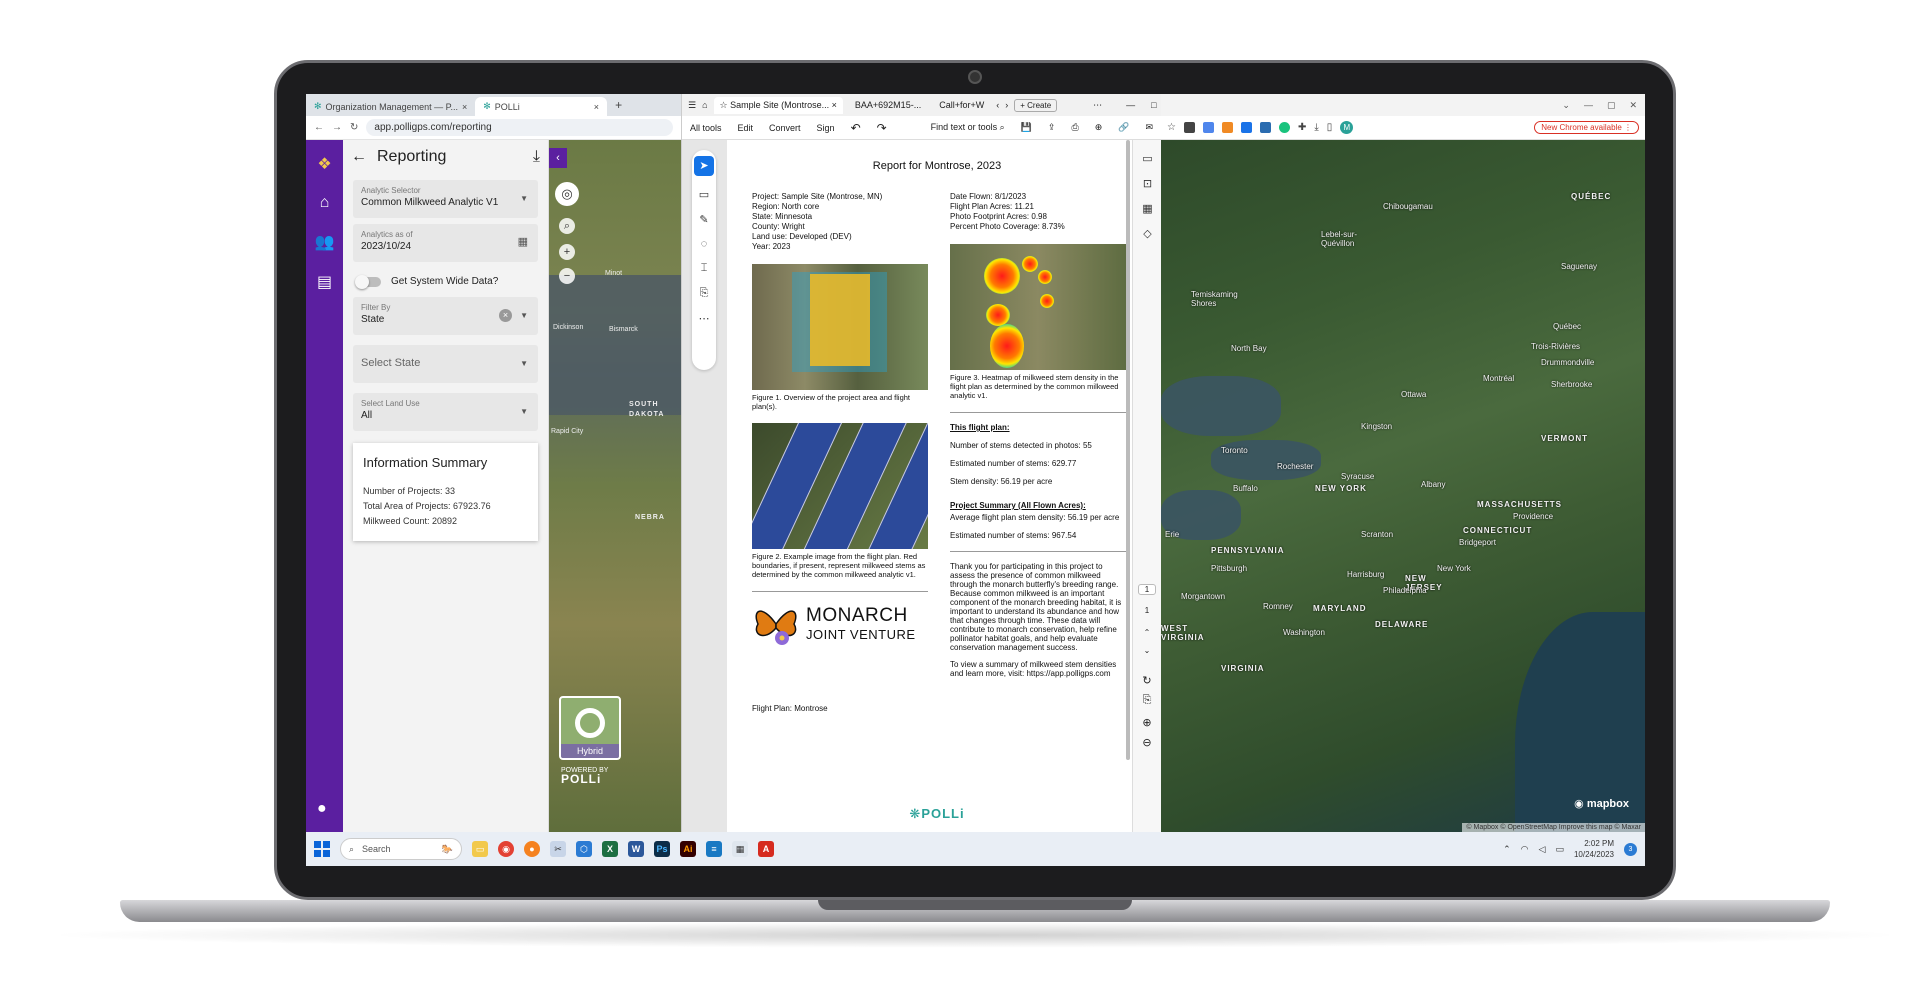 This screenshot has height=1008, width=1927. Describe the element at coordinates (567, 194) in the screenshot. I see `locate-icon: ◎` at that location.